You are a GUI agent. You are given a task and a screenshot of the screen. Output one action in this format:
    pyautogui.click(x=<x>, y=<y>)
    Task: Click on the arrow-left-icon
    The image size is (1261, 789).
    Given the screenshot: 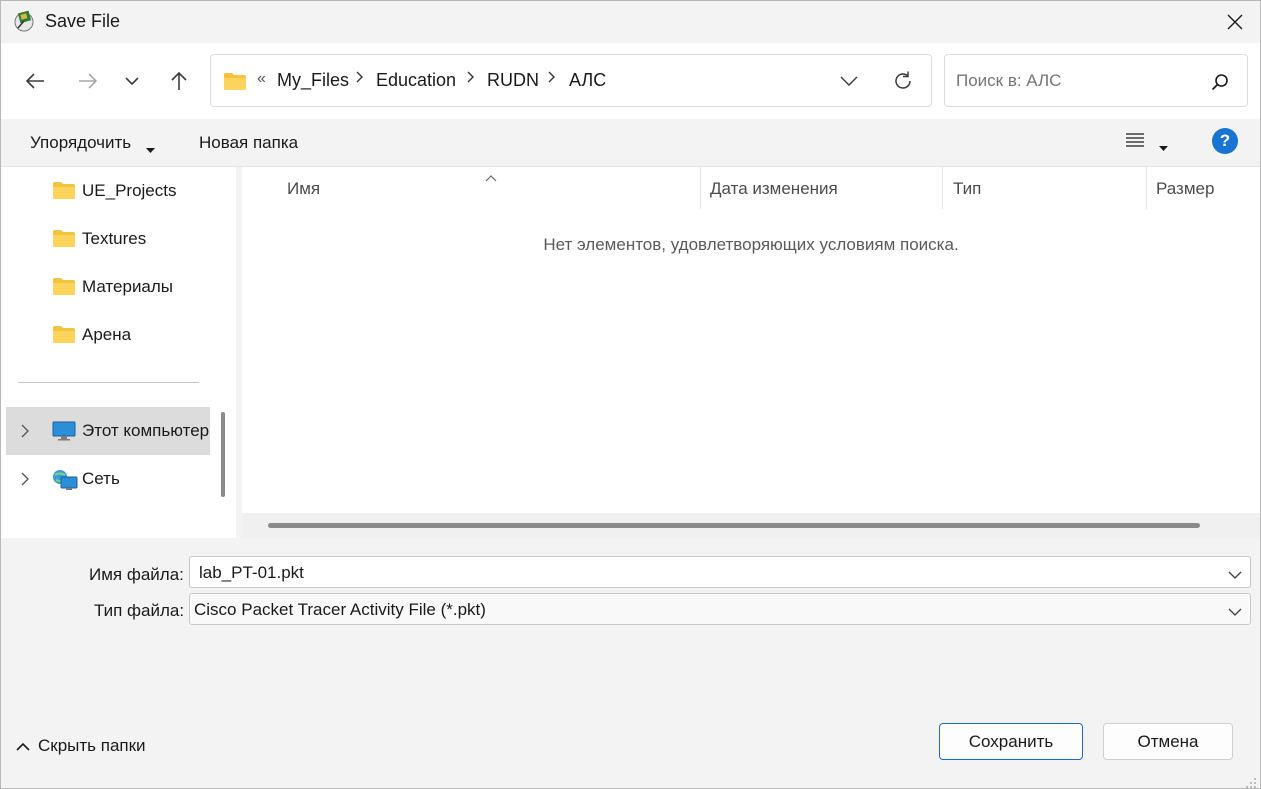 What is the action you would take?
    pyautogui.click(x=34, y=81)
    